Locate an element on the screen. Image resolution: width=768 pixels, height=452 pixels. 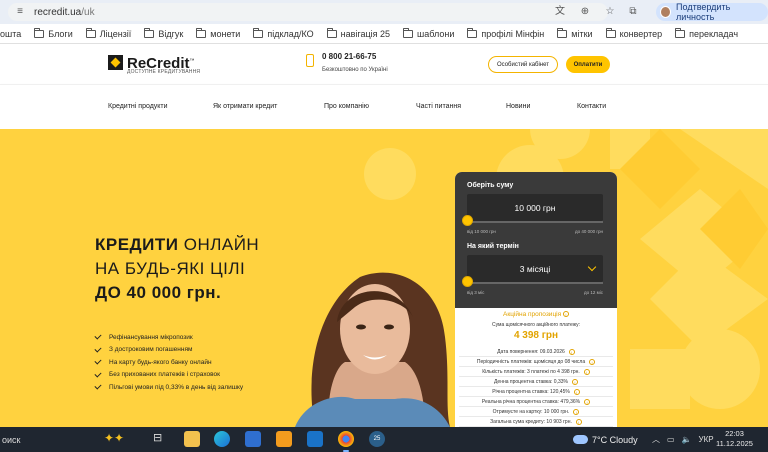
bookmark-item: конвертер is located at coordinates (633, 33).